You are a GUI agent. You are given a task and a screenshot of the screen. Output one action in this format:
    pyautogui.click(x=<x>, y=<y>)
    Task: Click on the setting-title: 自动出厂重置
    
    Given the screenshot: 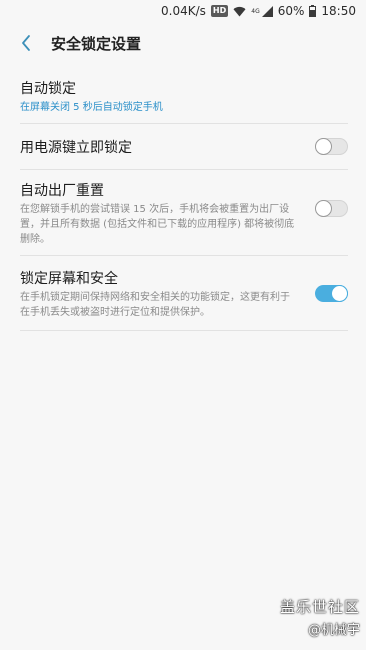 What is the action you would take?
    pyautogui.click(x=62, y=191)
    